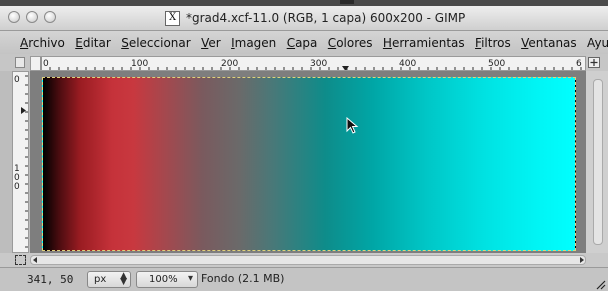 The image size is (608, 291). Describe the element at coordinates (308, 260) in the screenshot. I see `horizontal-scrollbar` at that location.